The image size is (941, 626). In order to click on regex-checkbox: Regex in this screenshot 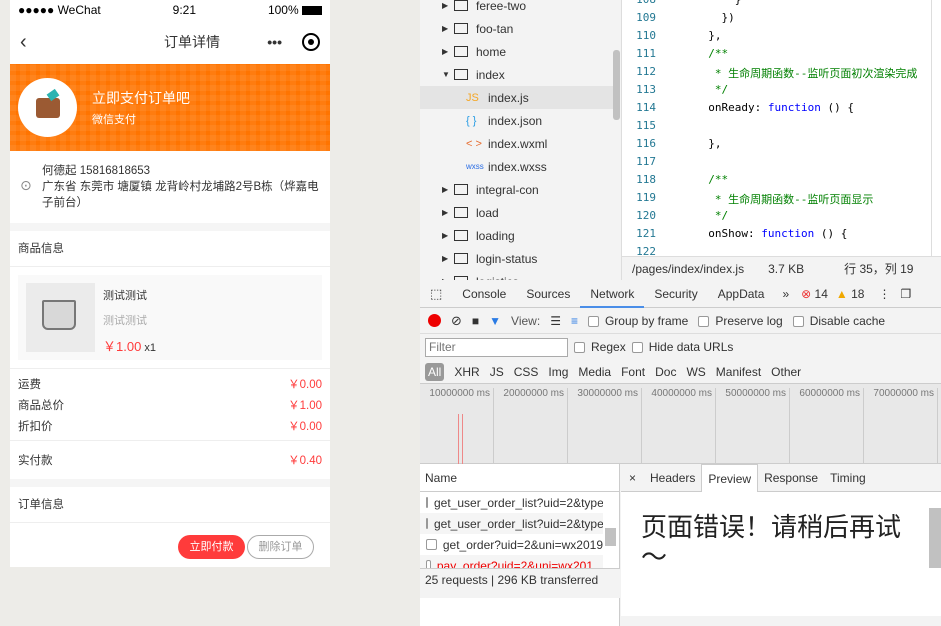, I will do `click(600, 347)`.